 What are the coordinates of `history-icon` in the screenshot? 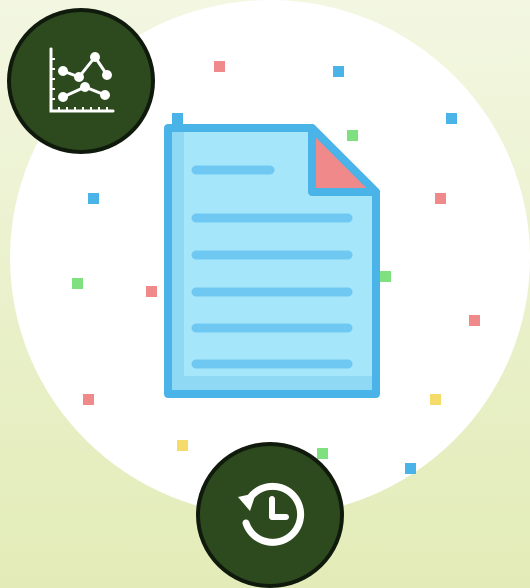 It's located at (271, 514).